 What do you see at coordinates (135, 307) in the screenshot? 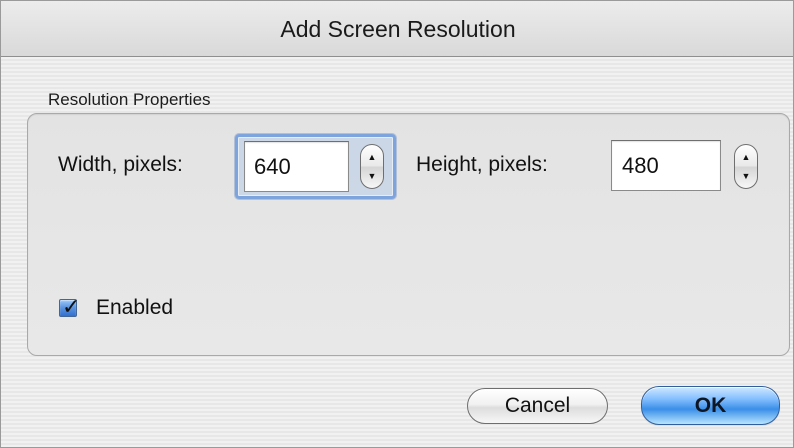
I see `enabled-label: Enabled` at bounding box center [135, 307].